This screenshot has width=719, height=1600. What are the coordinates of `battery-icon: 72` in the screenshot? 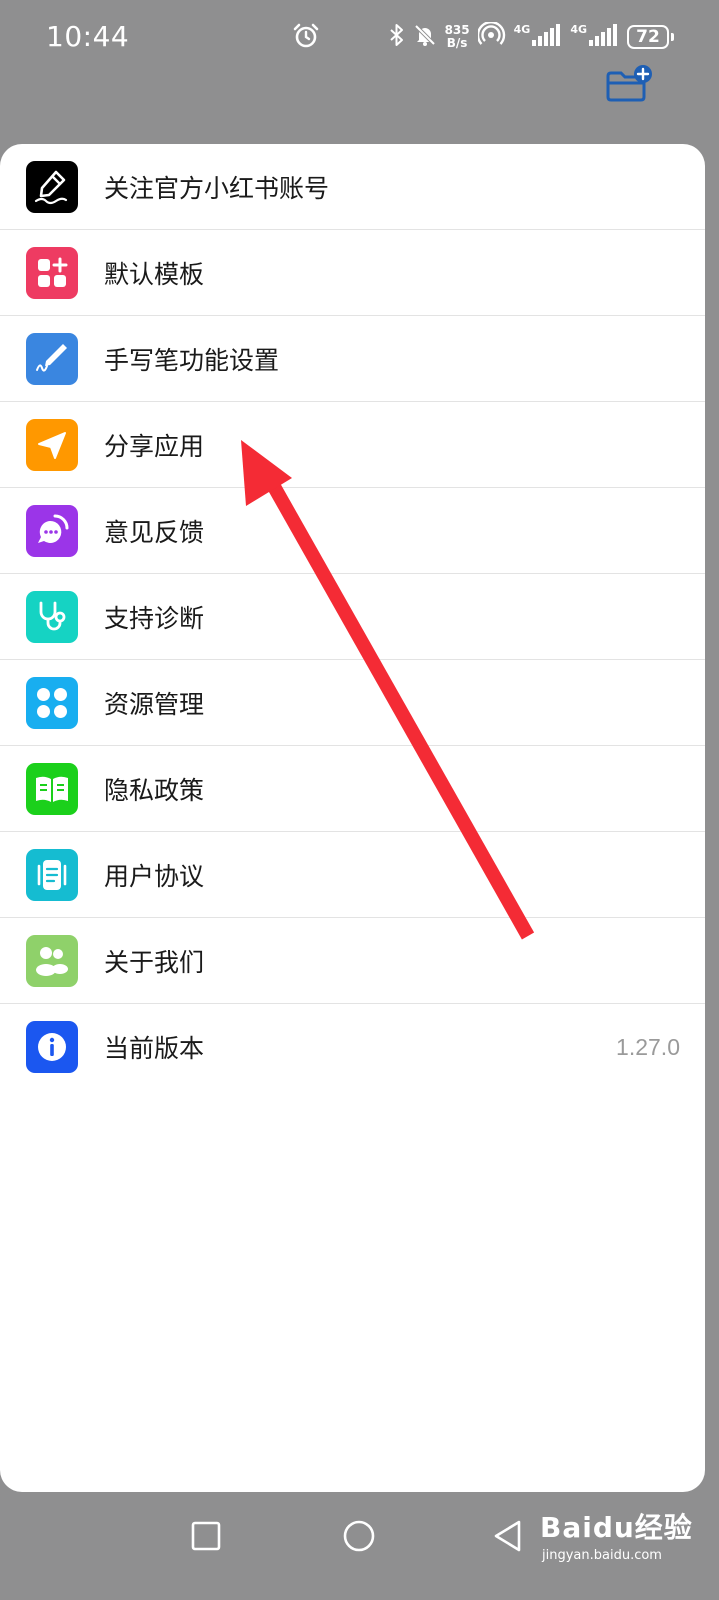 It's located at (650, 37).